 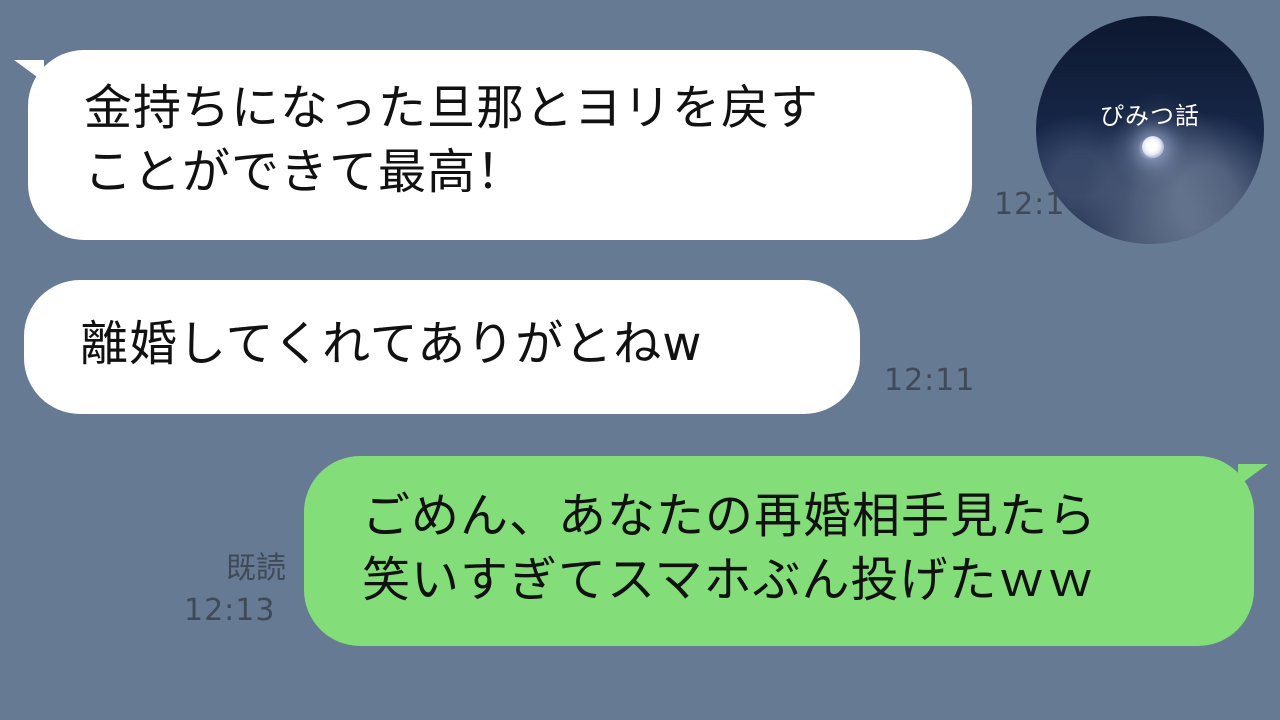 What do you see at coordinates (1253, 475) in the screenshot?
I see `bubble-tail` at bounding box center [1253, 475].